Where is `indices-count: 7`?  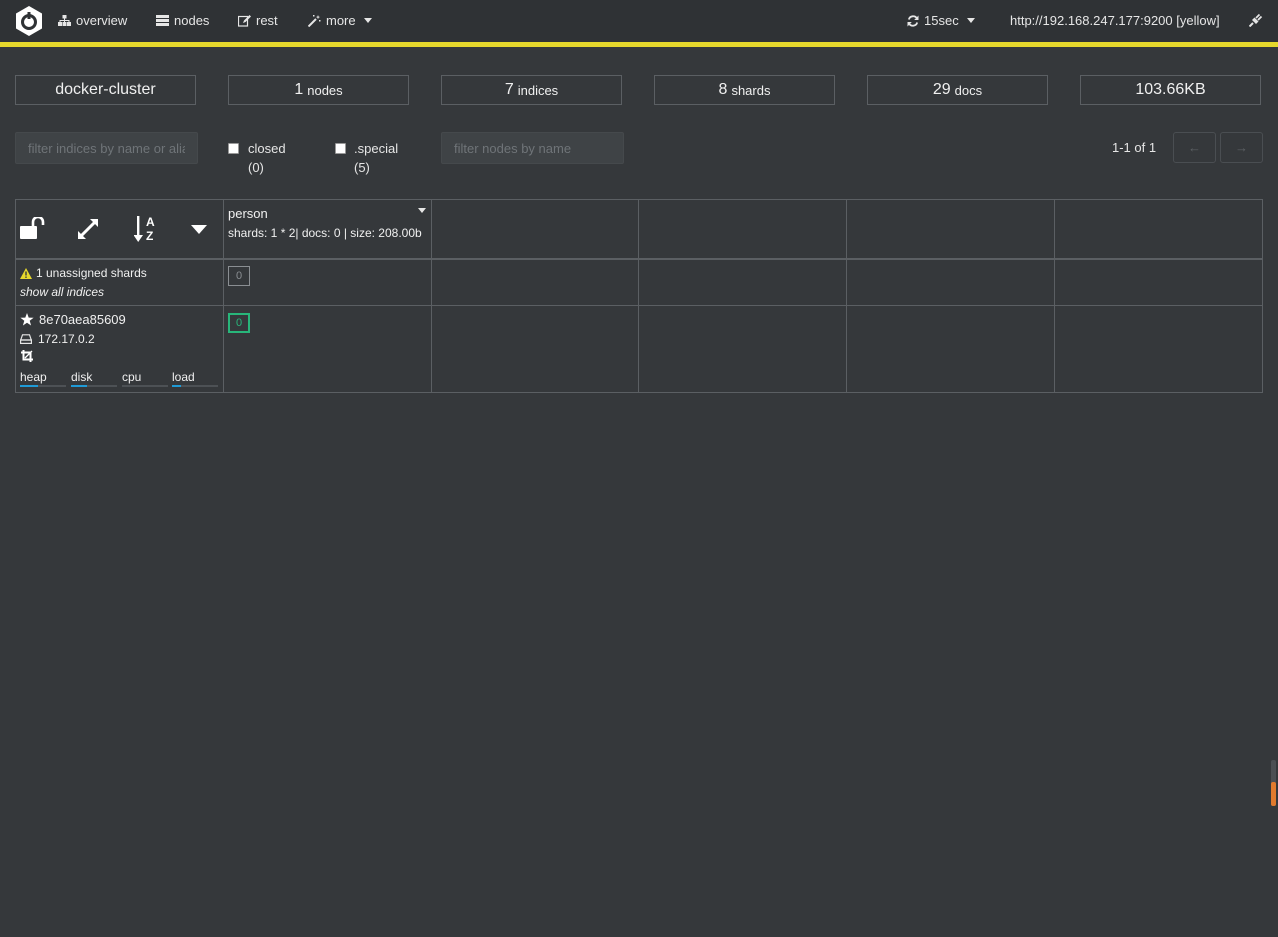 indices-count: 7 is located at coordinates (509, 89).